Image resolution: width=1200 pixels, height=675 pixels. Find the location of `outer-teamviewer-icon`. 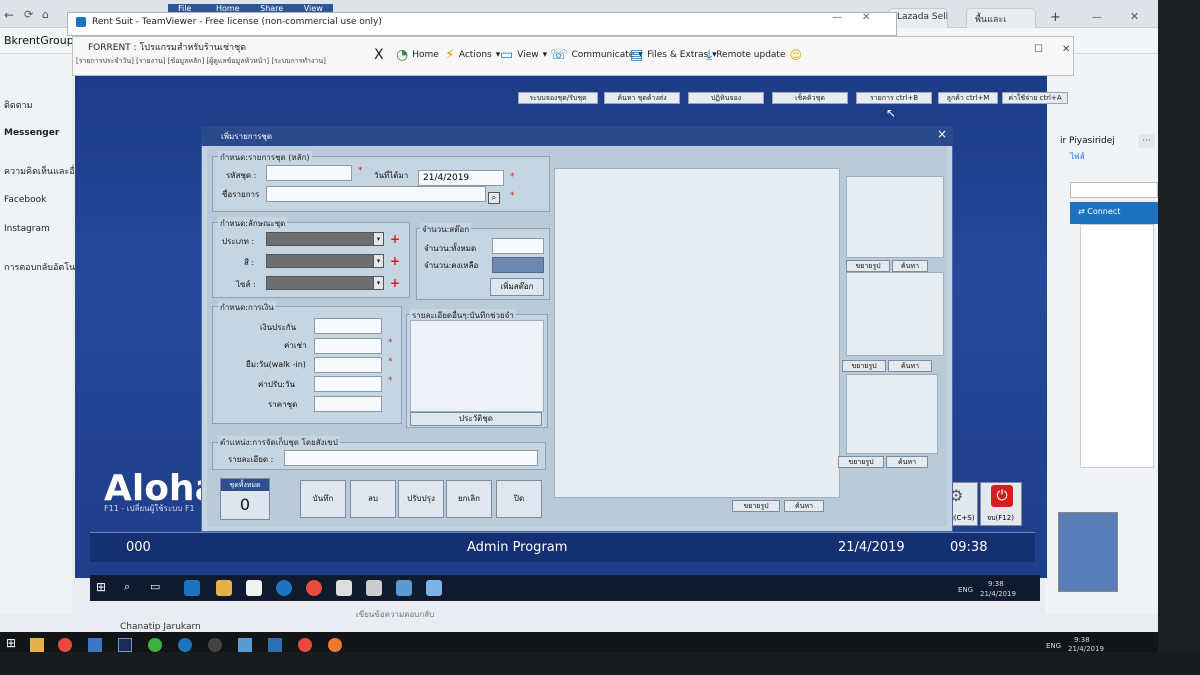

outer-teamviewer-icon is located at coordinates (185, 645).